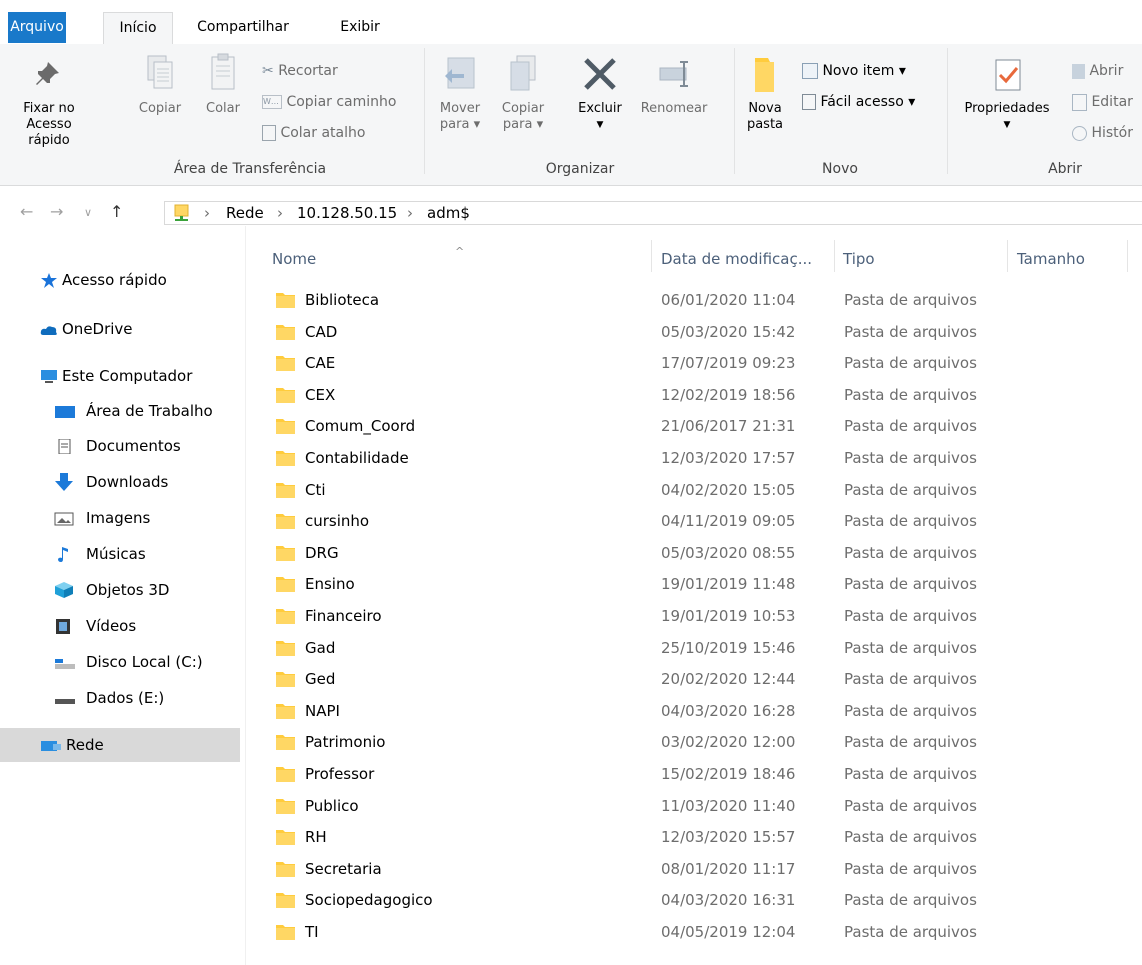  Describe the element at coordinates (1007, 125) in the screenshot. I see `properties-dropdown-icon: ▼` at that location.